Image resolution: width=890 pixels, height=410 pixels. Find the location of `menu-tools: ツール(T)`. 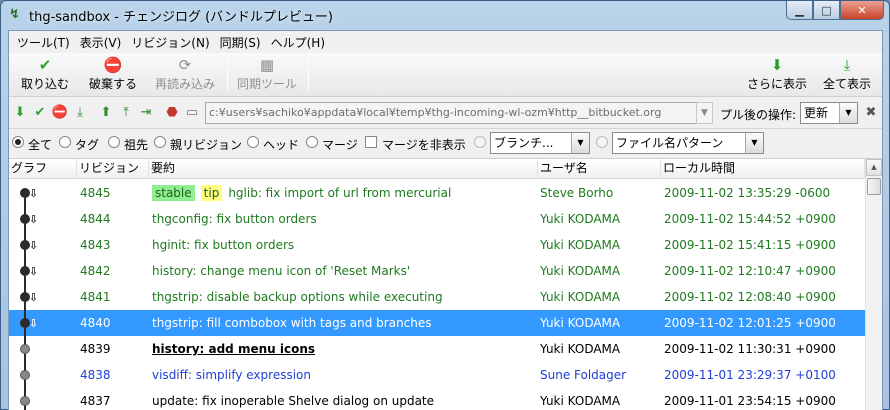

menu-tools: ツール(T) is located at coordinates (43, 42).